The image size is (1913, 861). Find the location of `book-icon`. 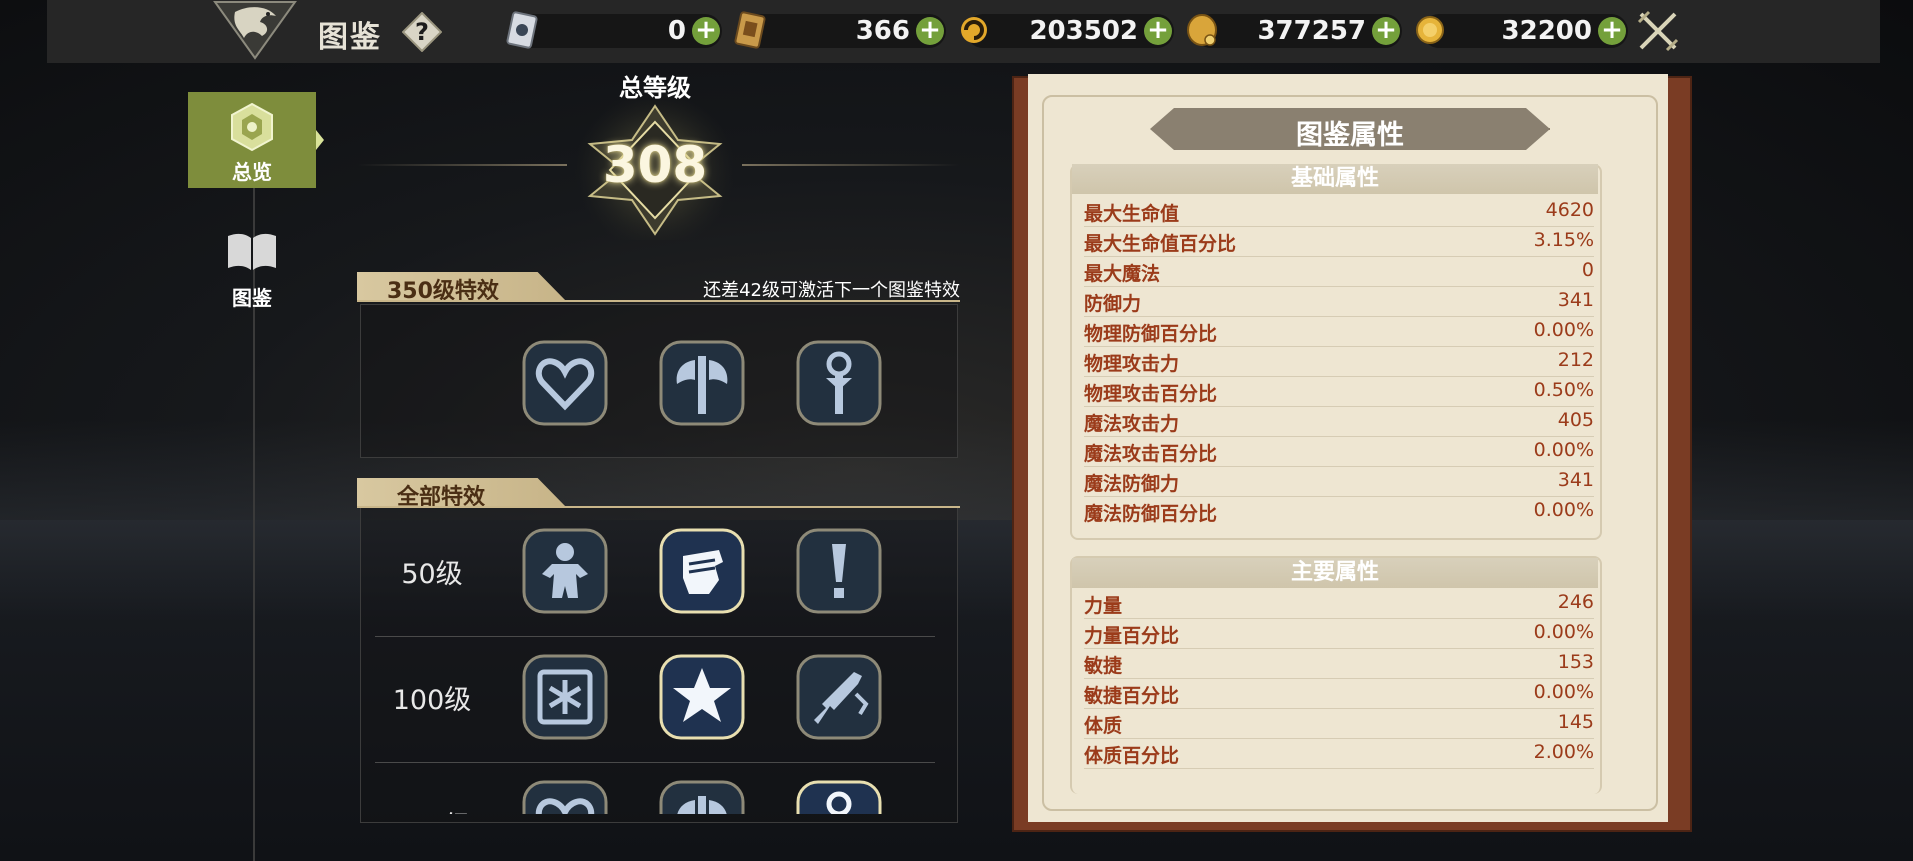

book-icon is located at coordinates (252, 251).